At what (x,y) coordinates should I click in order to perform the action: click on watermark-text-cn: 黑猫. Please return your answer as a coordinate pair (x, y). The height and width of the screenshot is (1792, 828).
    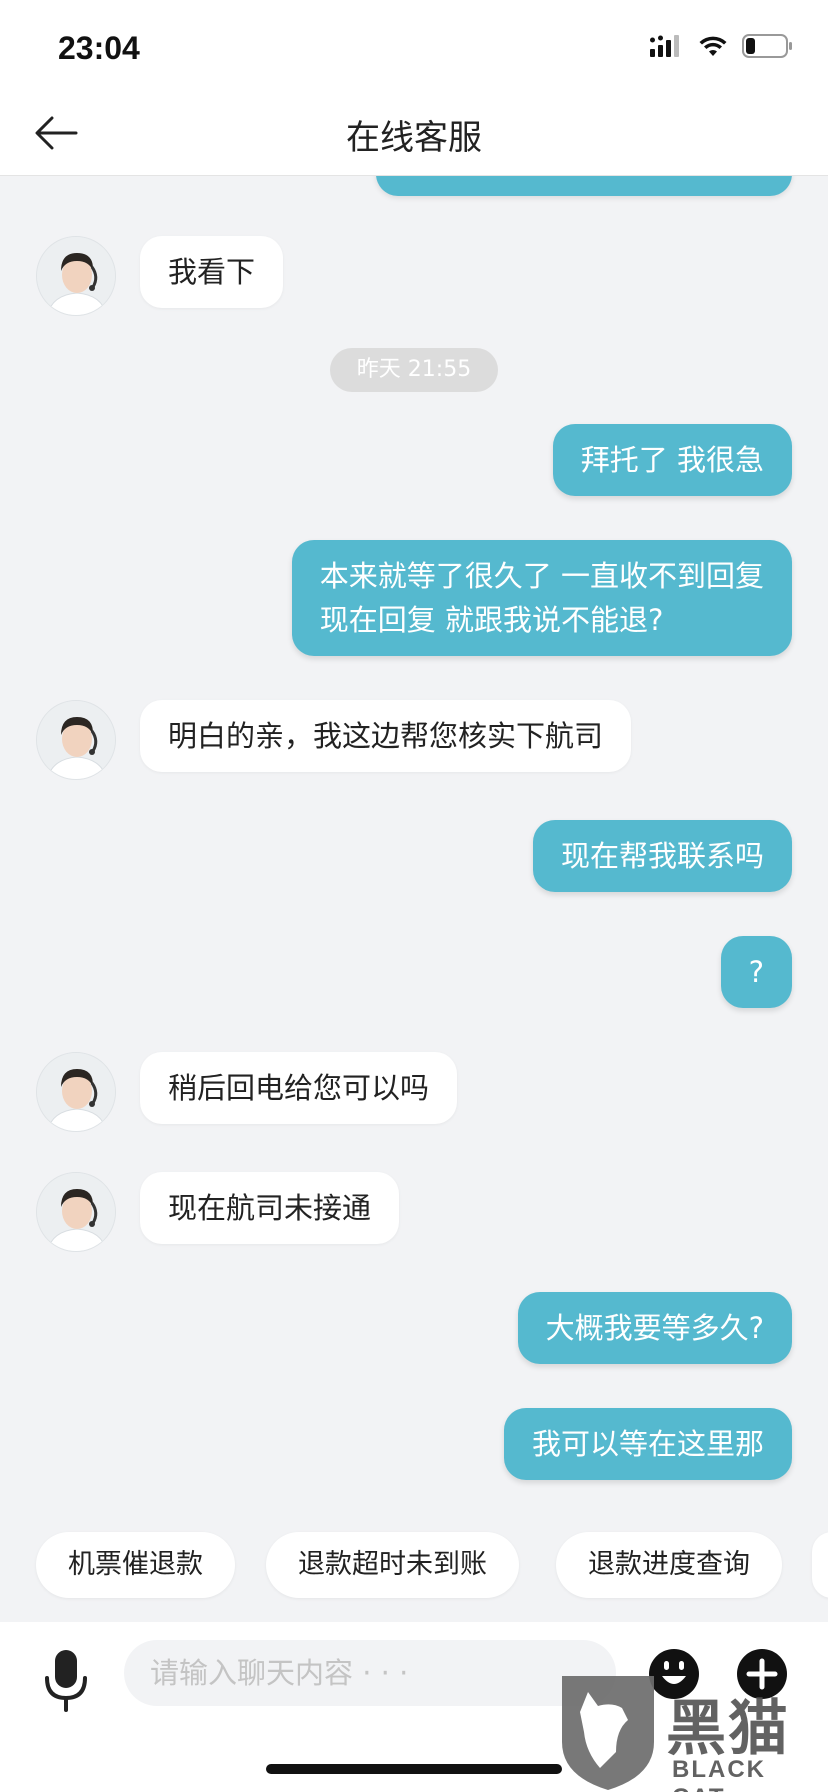
    Looking at the image, I should click on (728, 1729).